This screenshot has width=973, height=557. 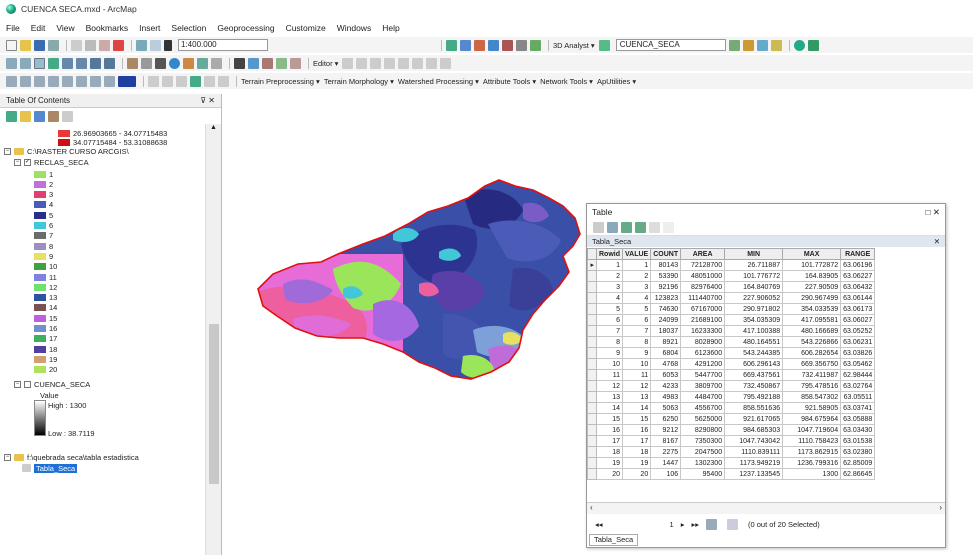 What do you see at coordinates (25, 63) in the screenshot?
I see `zoom-out-icon` at bounding box center [25, 63].